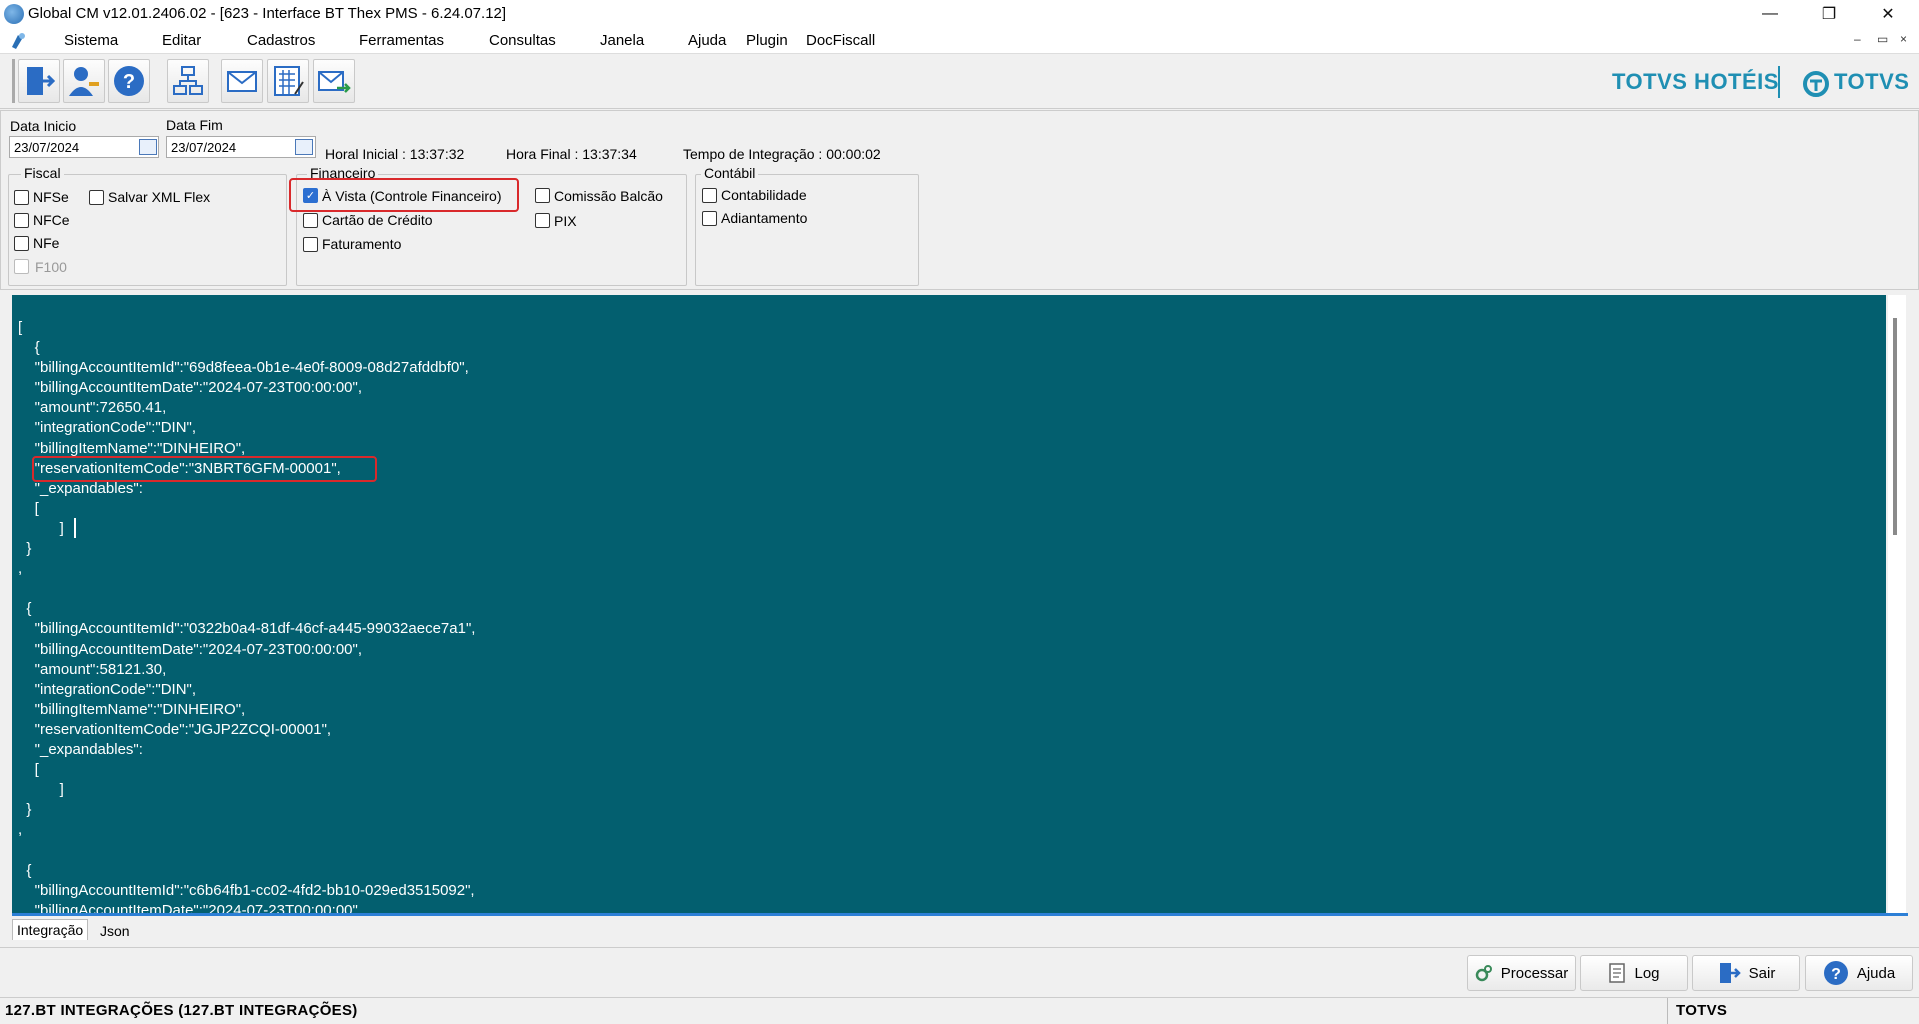 The height and width of the screenshot is (1024, 1919). What do you see at coordinates (92, 408) in the screenshot?
I see `json-line: "amount":72650.41,` at bounding box center [92, 408].